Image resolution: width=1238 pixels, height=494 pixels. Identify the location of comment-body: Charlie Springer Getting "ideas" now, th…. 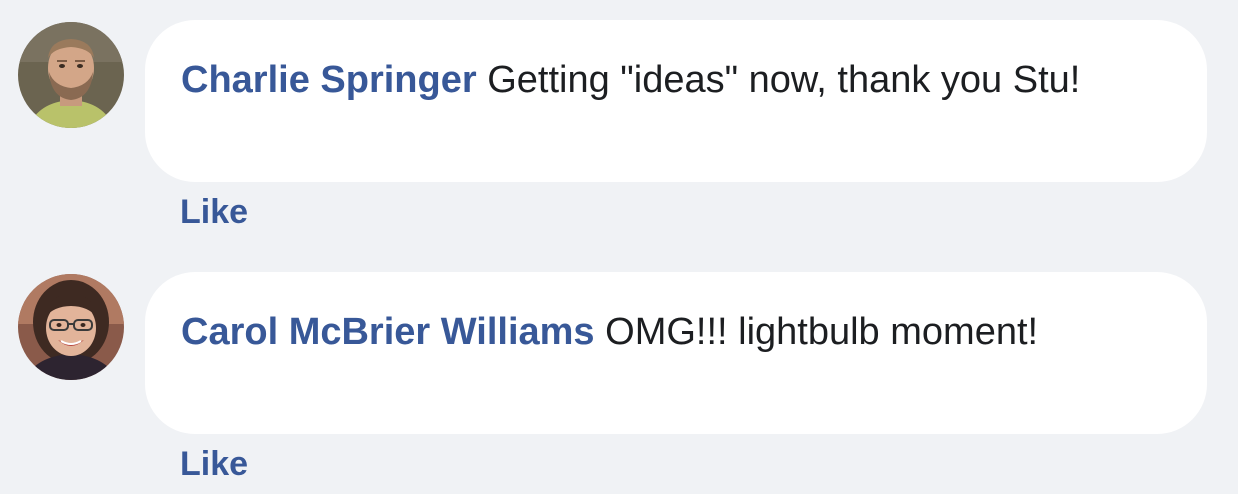
(676, 80).